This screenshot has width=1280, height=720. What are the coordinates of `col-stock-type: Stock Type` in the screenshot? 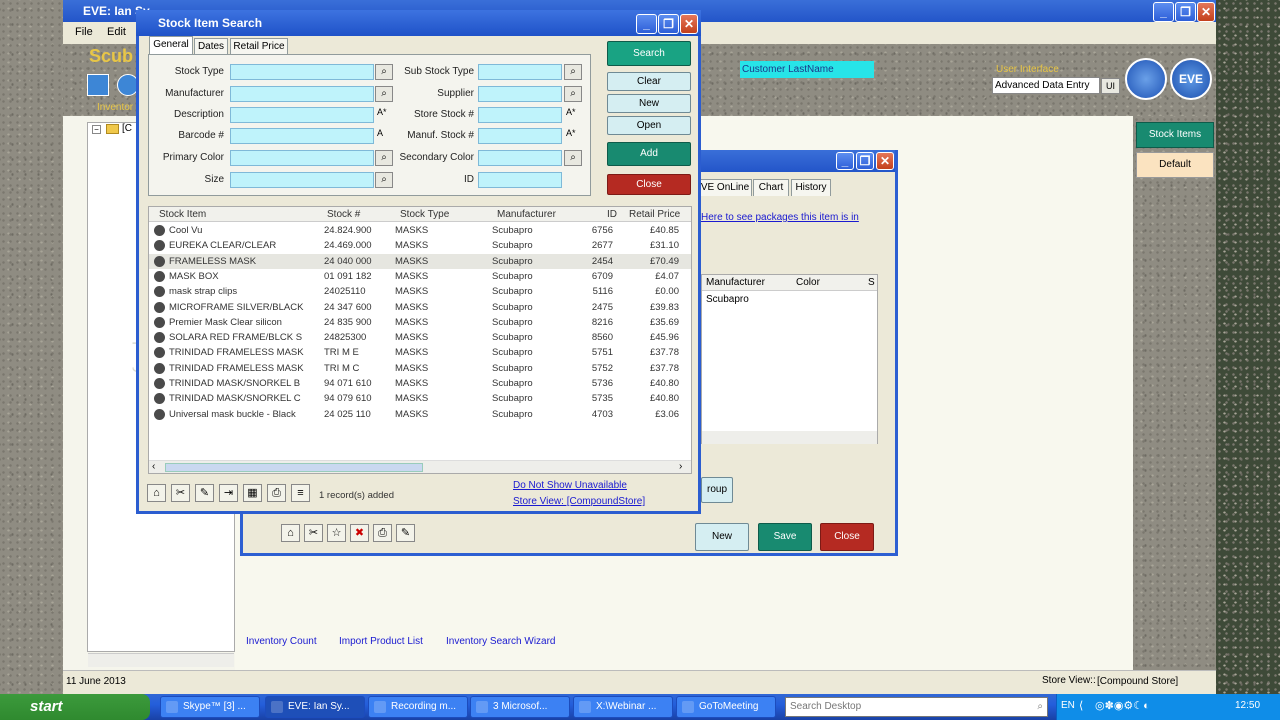 It's located at (424, 214).